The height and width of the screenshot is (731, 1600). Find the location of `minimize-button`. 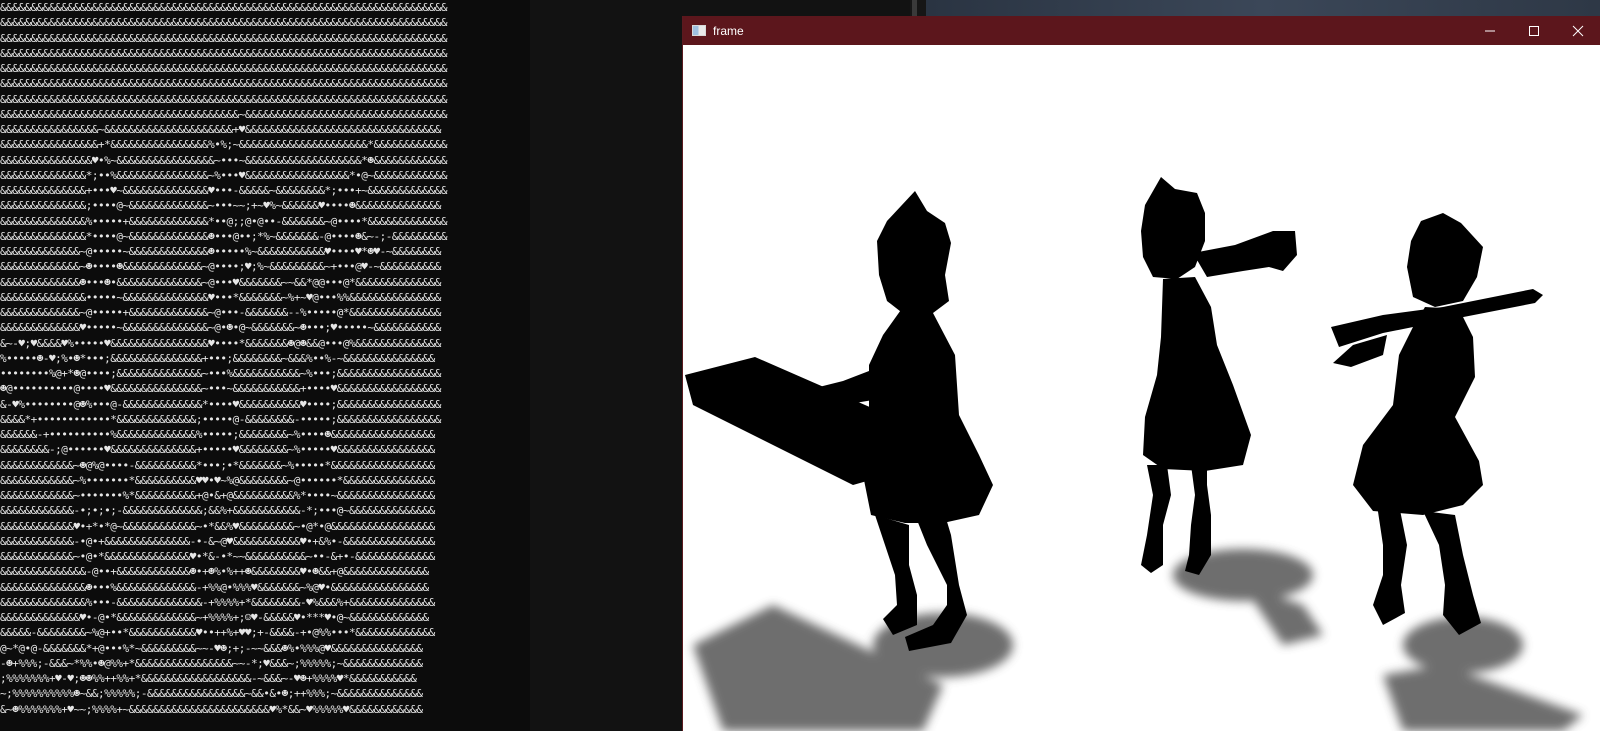

minimize-button is located at coordinates (1490, 30).